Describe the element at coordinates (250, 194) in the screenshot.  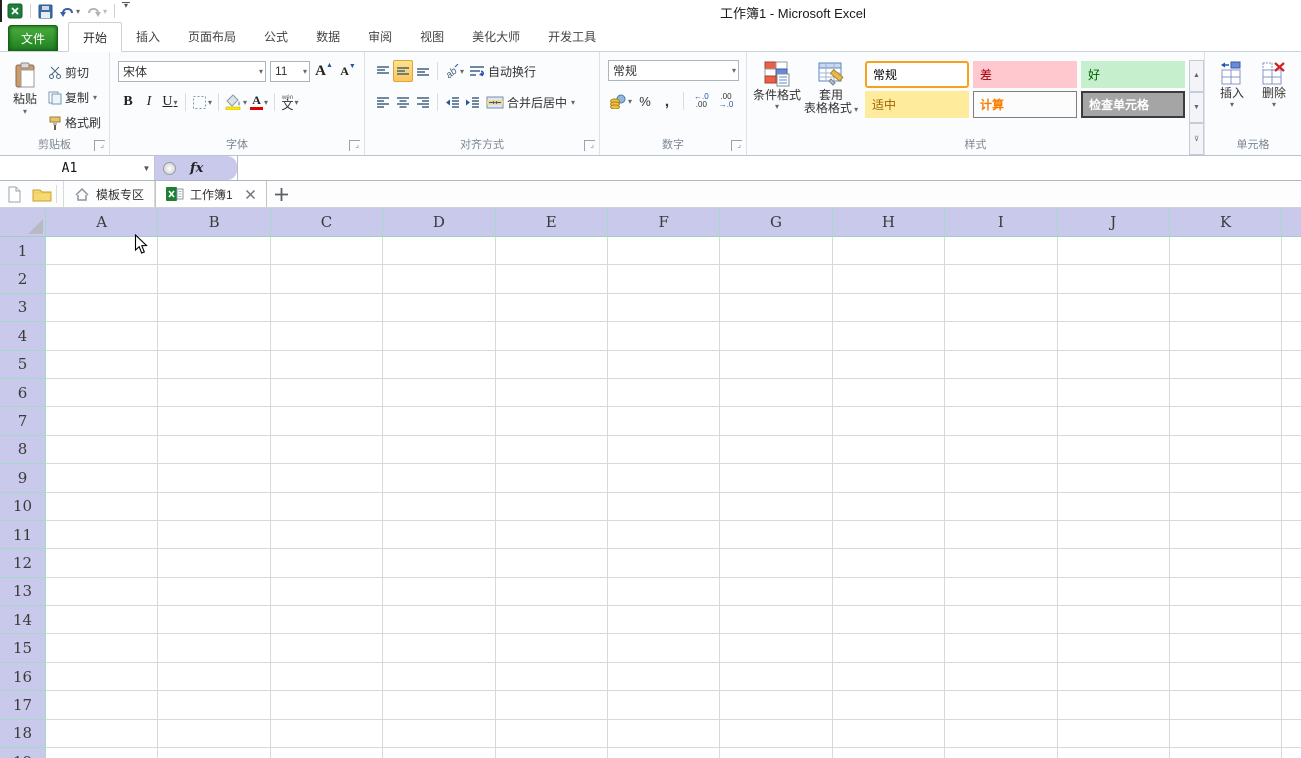
I see `close-tab-button` at that location.